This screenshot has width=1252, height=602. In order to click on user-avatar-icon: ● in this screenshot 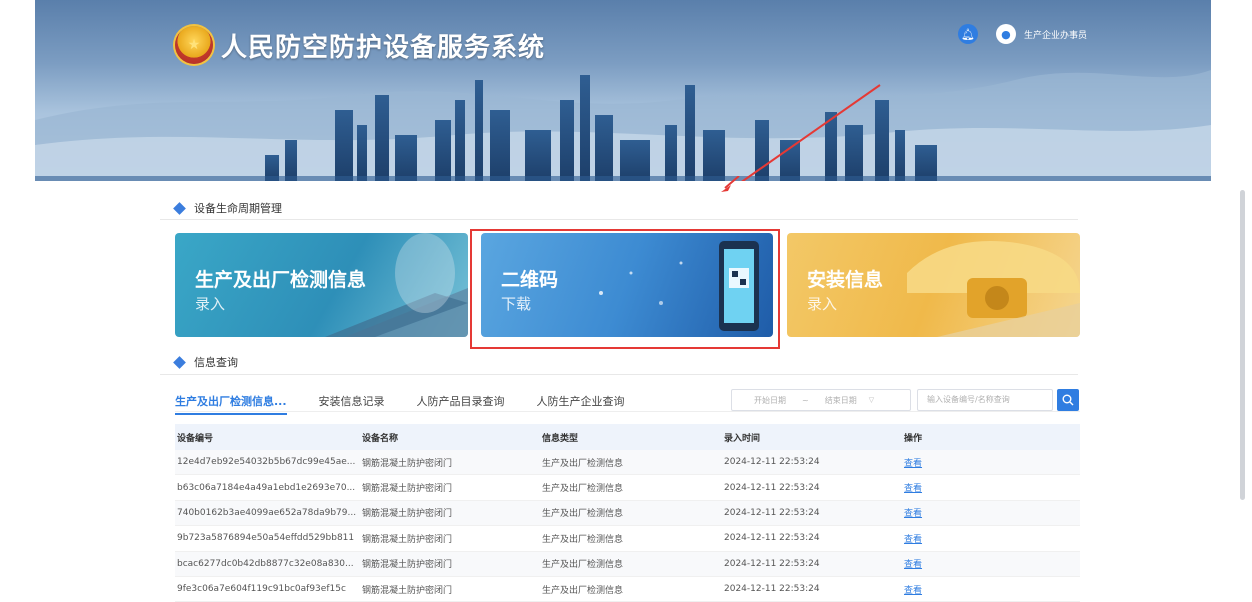, I will do `click(1005, 34)`.